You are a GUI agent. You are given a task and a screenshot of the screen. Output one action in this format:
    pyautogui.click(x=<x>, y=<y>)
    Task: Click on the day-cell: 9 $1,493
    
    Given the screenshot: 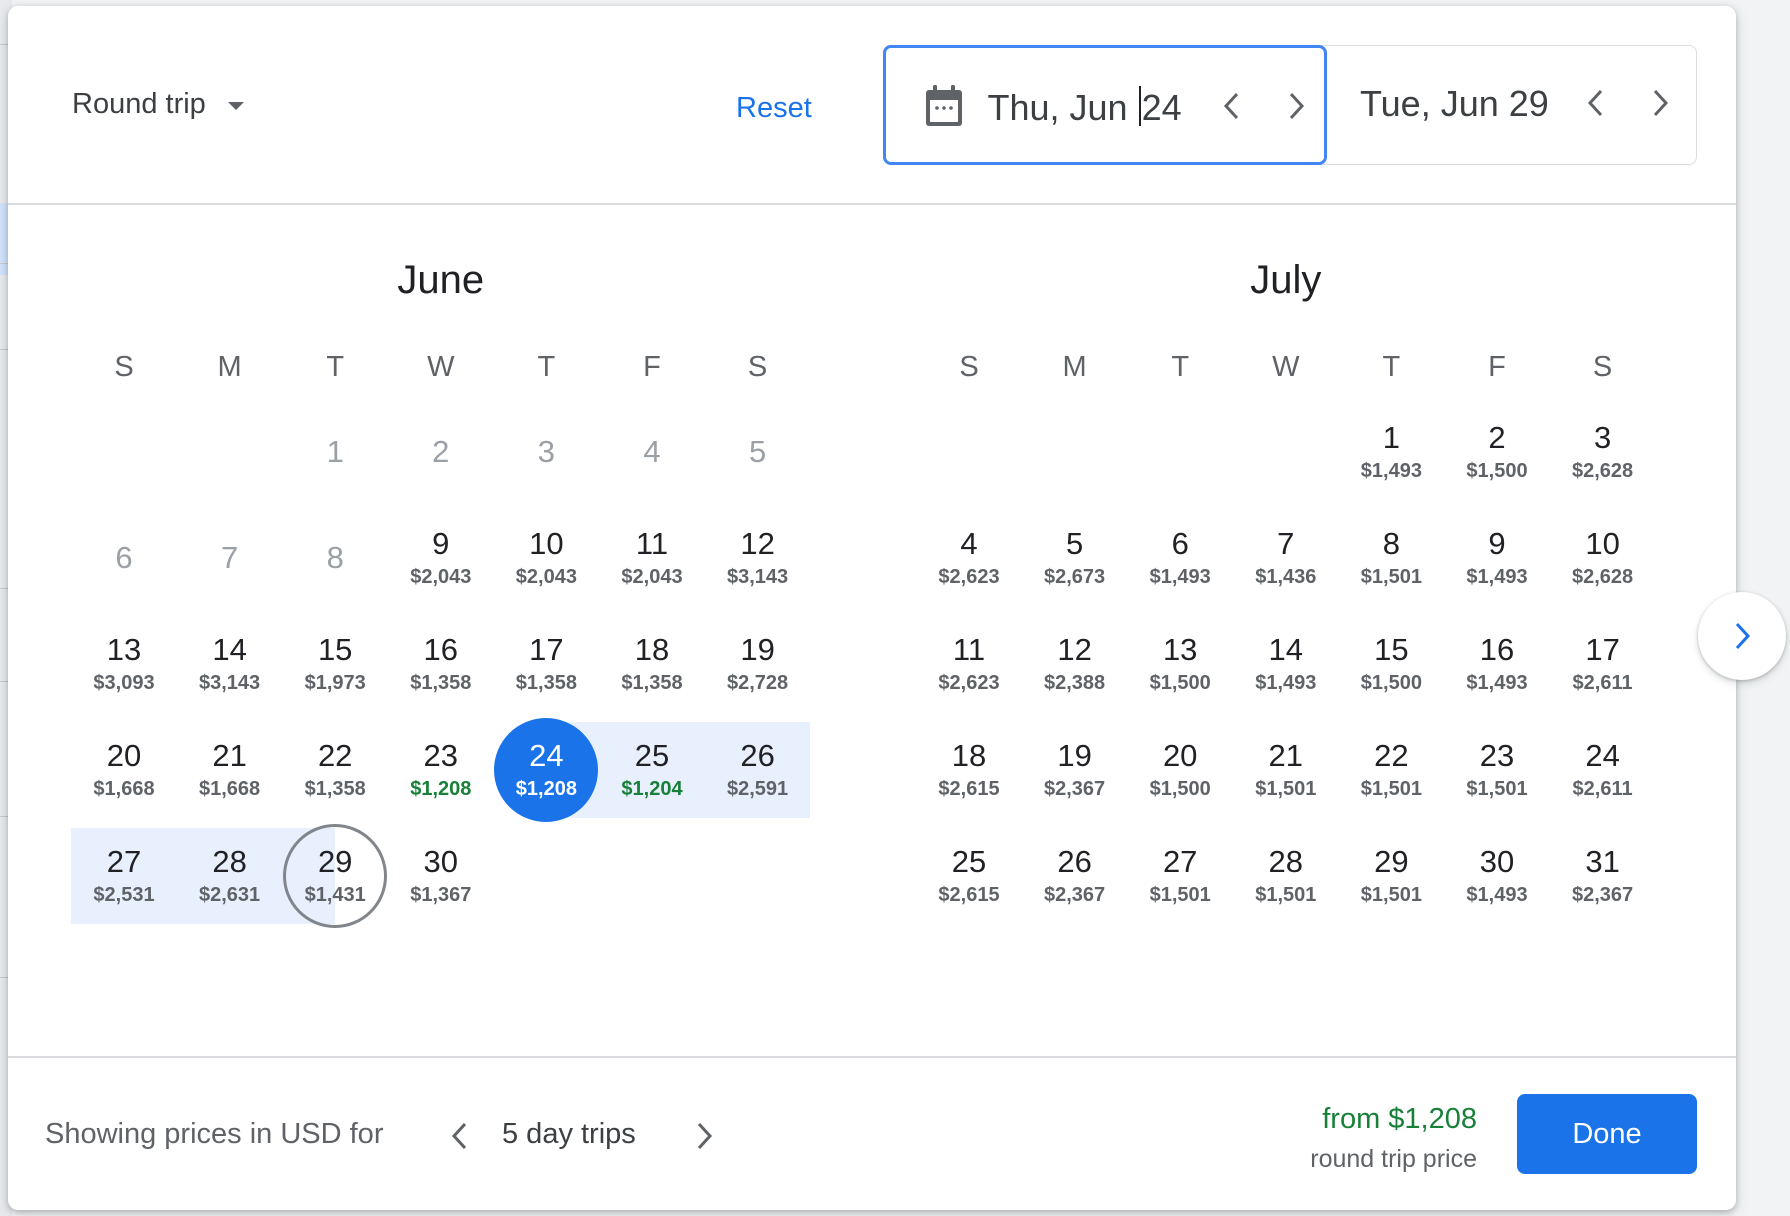 What is the action you would take?
    pyautogui.click(x=1497, y=558)
    